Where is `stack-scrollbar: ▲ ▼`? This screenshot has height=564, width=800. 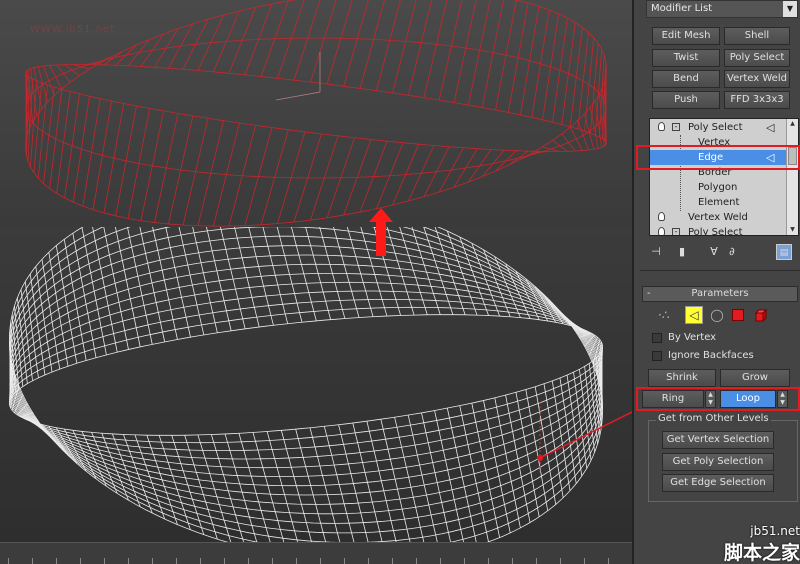 stack-scrollbar: ▲ ▼ is located at coordinates (792, 177).